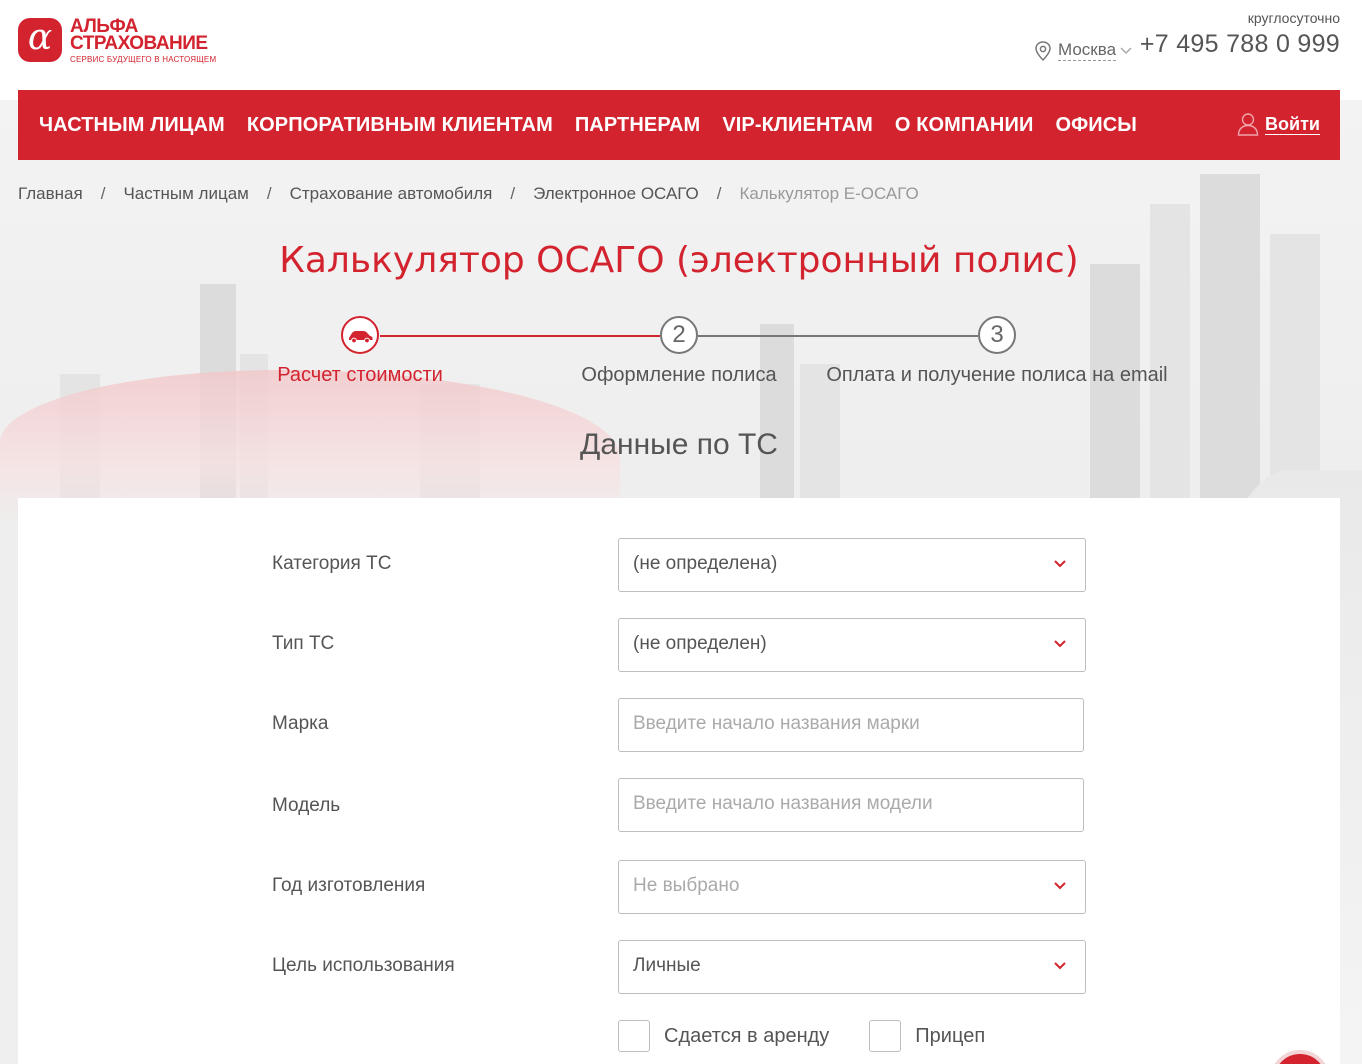 This screenshot has width=1362, height=1064. What do you see at coordinates (679, 375) in the screenshot?
I see `step-2-label: Оформление полиса` at bounding box center [679, 375].